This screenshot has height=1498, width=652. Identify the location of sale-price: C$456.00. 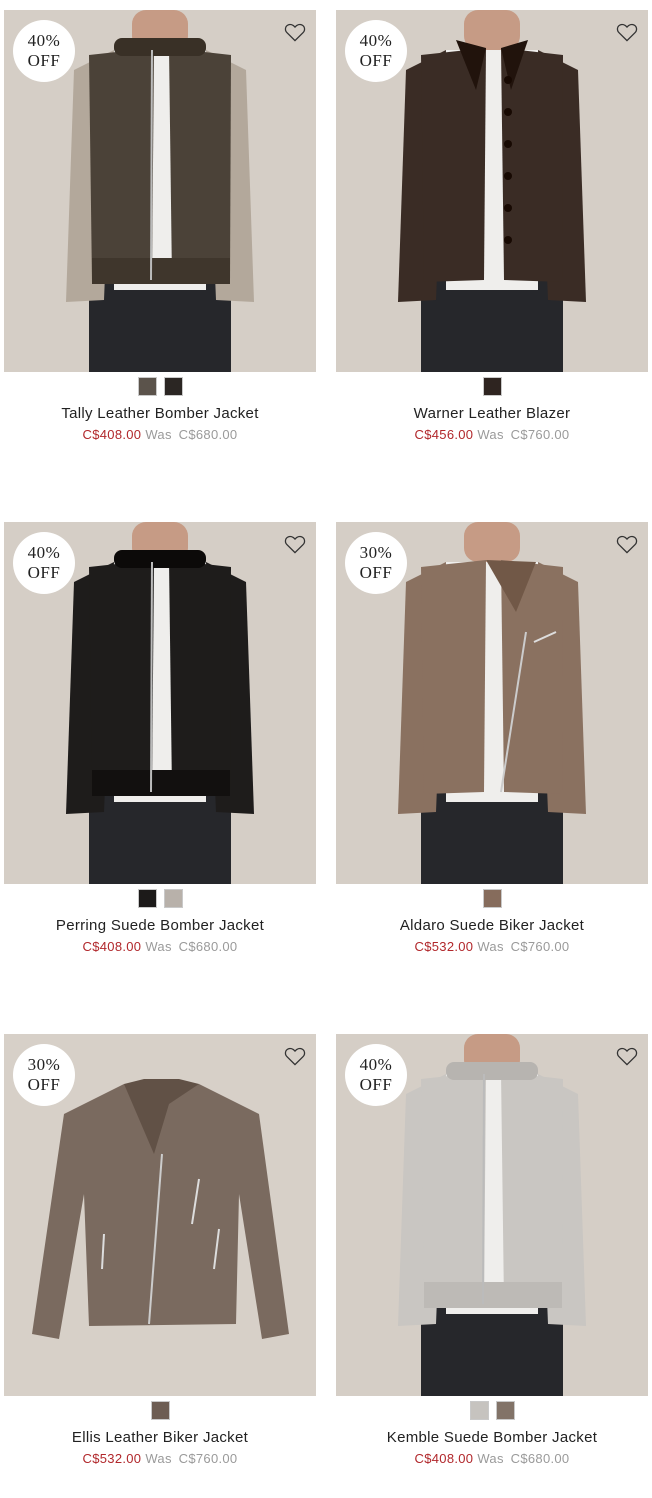
(444, 434).